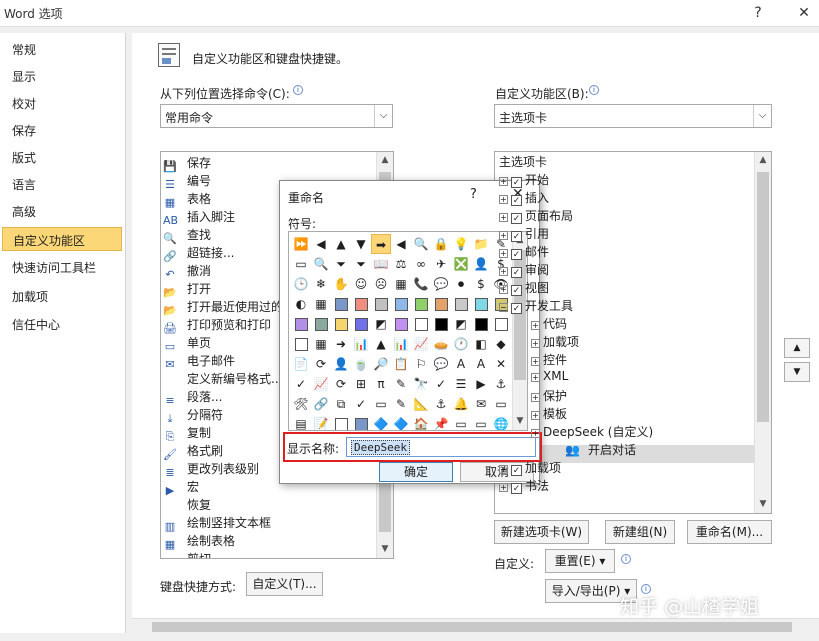 This screenshot has width=819, height=641. I want to click on symbol-cell: 📁, so click(481, 244).